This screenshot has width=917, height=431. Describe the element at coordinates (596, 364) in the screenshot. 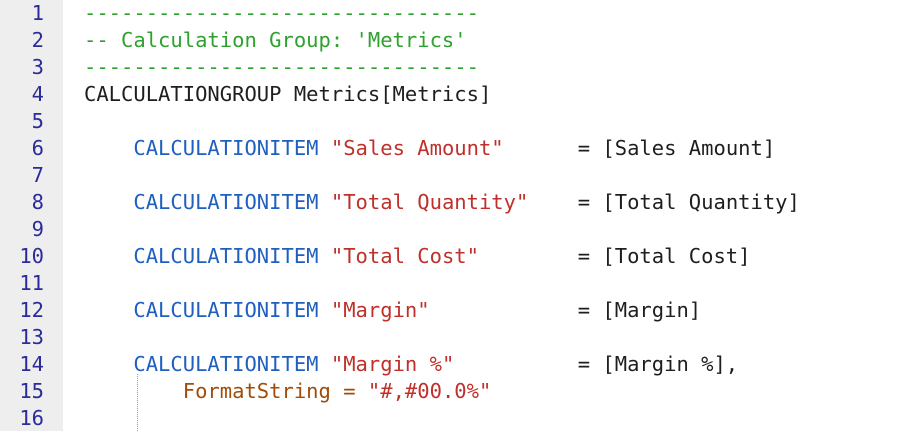

I see `code-token-plain: = [Margin %],` at that location.